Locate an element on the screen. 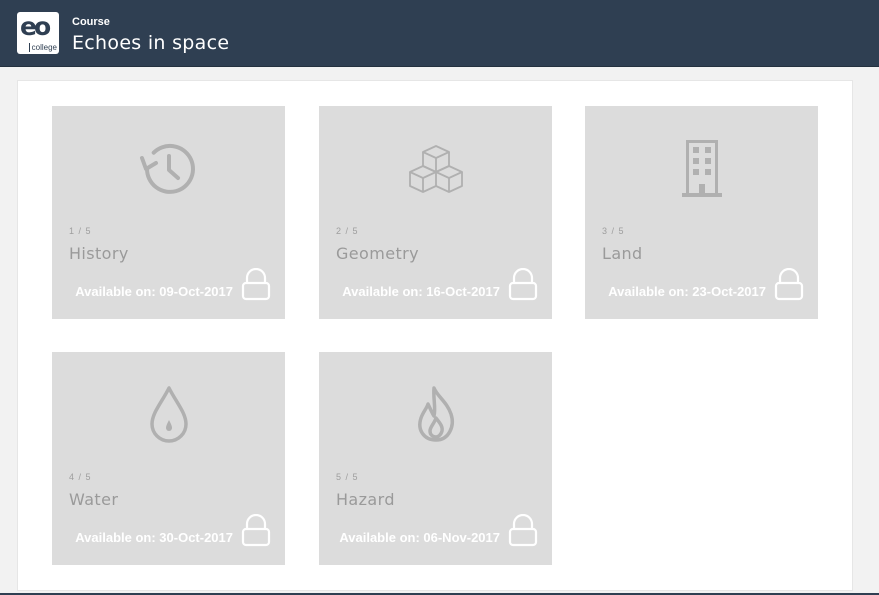 The image size is (879, 595). unit-availability: Available on: 09-Oct-2017 is located at coordinates (154, 291).